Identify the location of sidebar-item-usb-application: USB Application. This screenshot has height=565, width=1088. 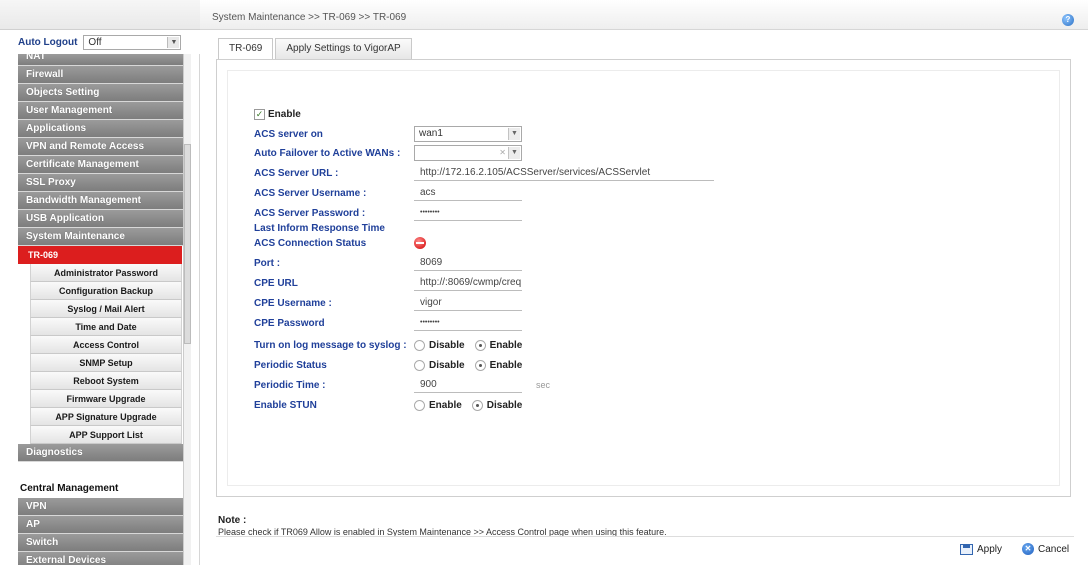
(104, 219).